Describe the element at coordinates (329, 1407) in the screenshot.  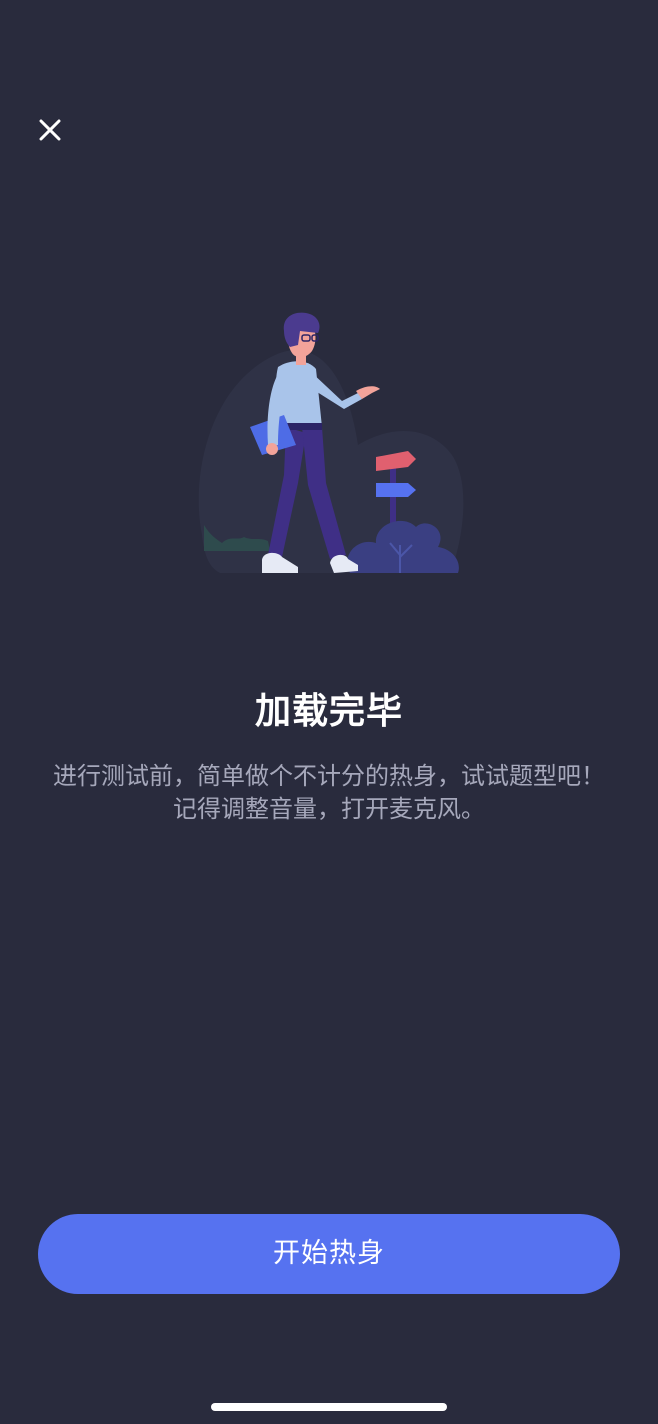
I see `home-indicator` at that location.